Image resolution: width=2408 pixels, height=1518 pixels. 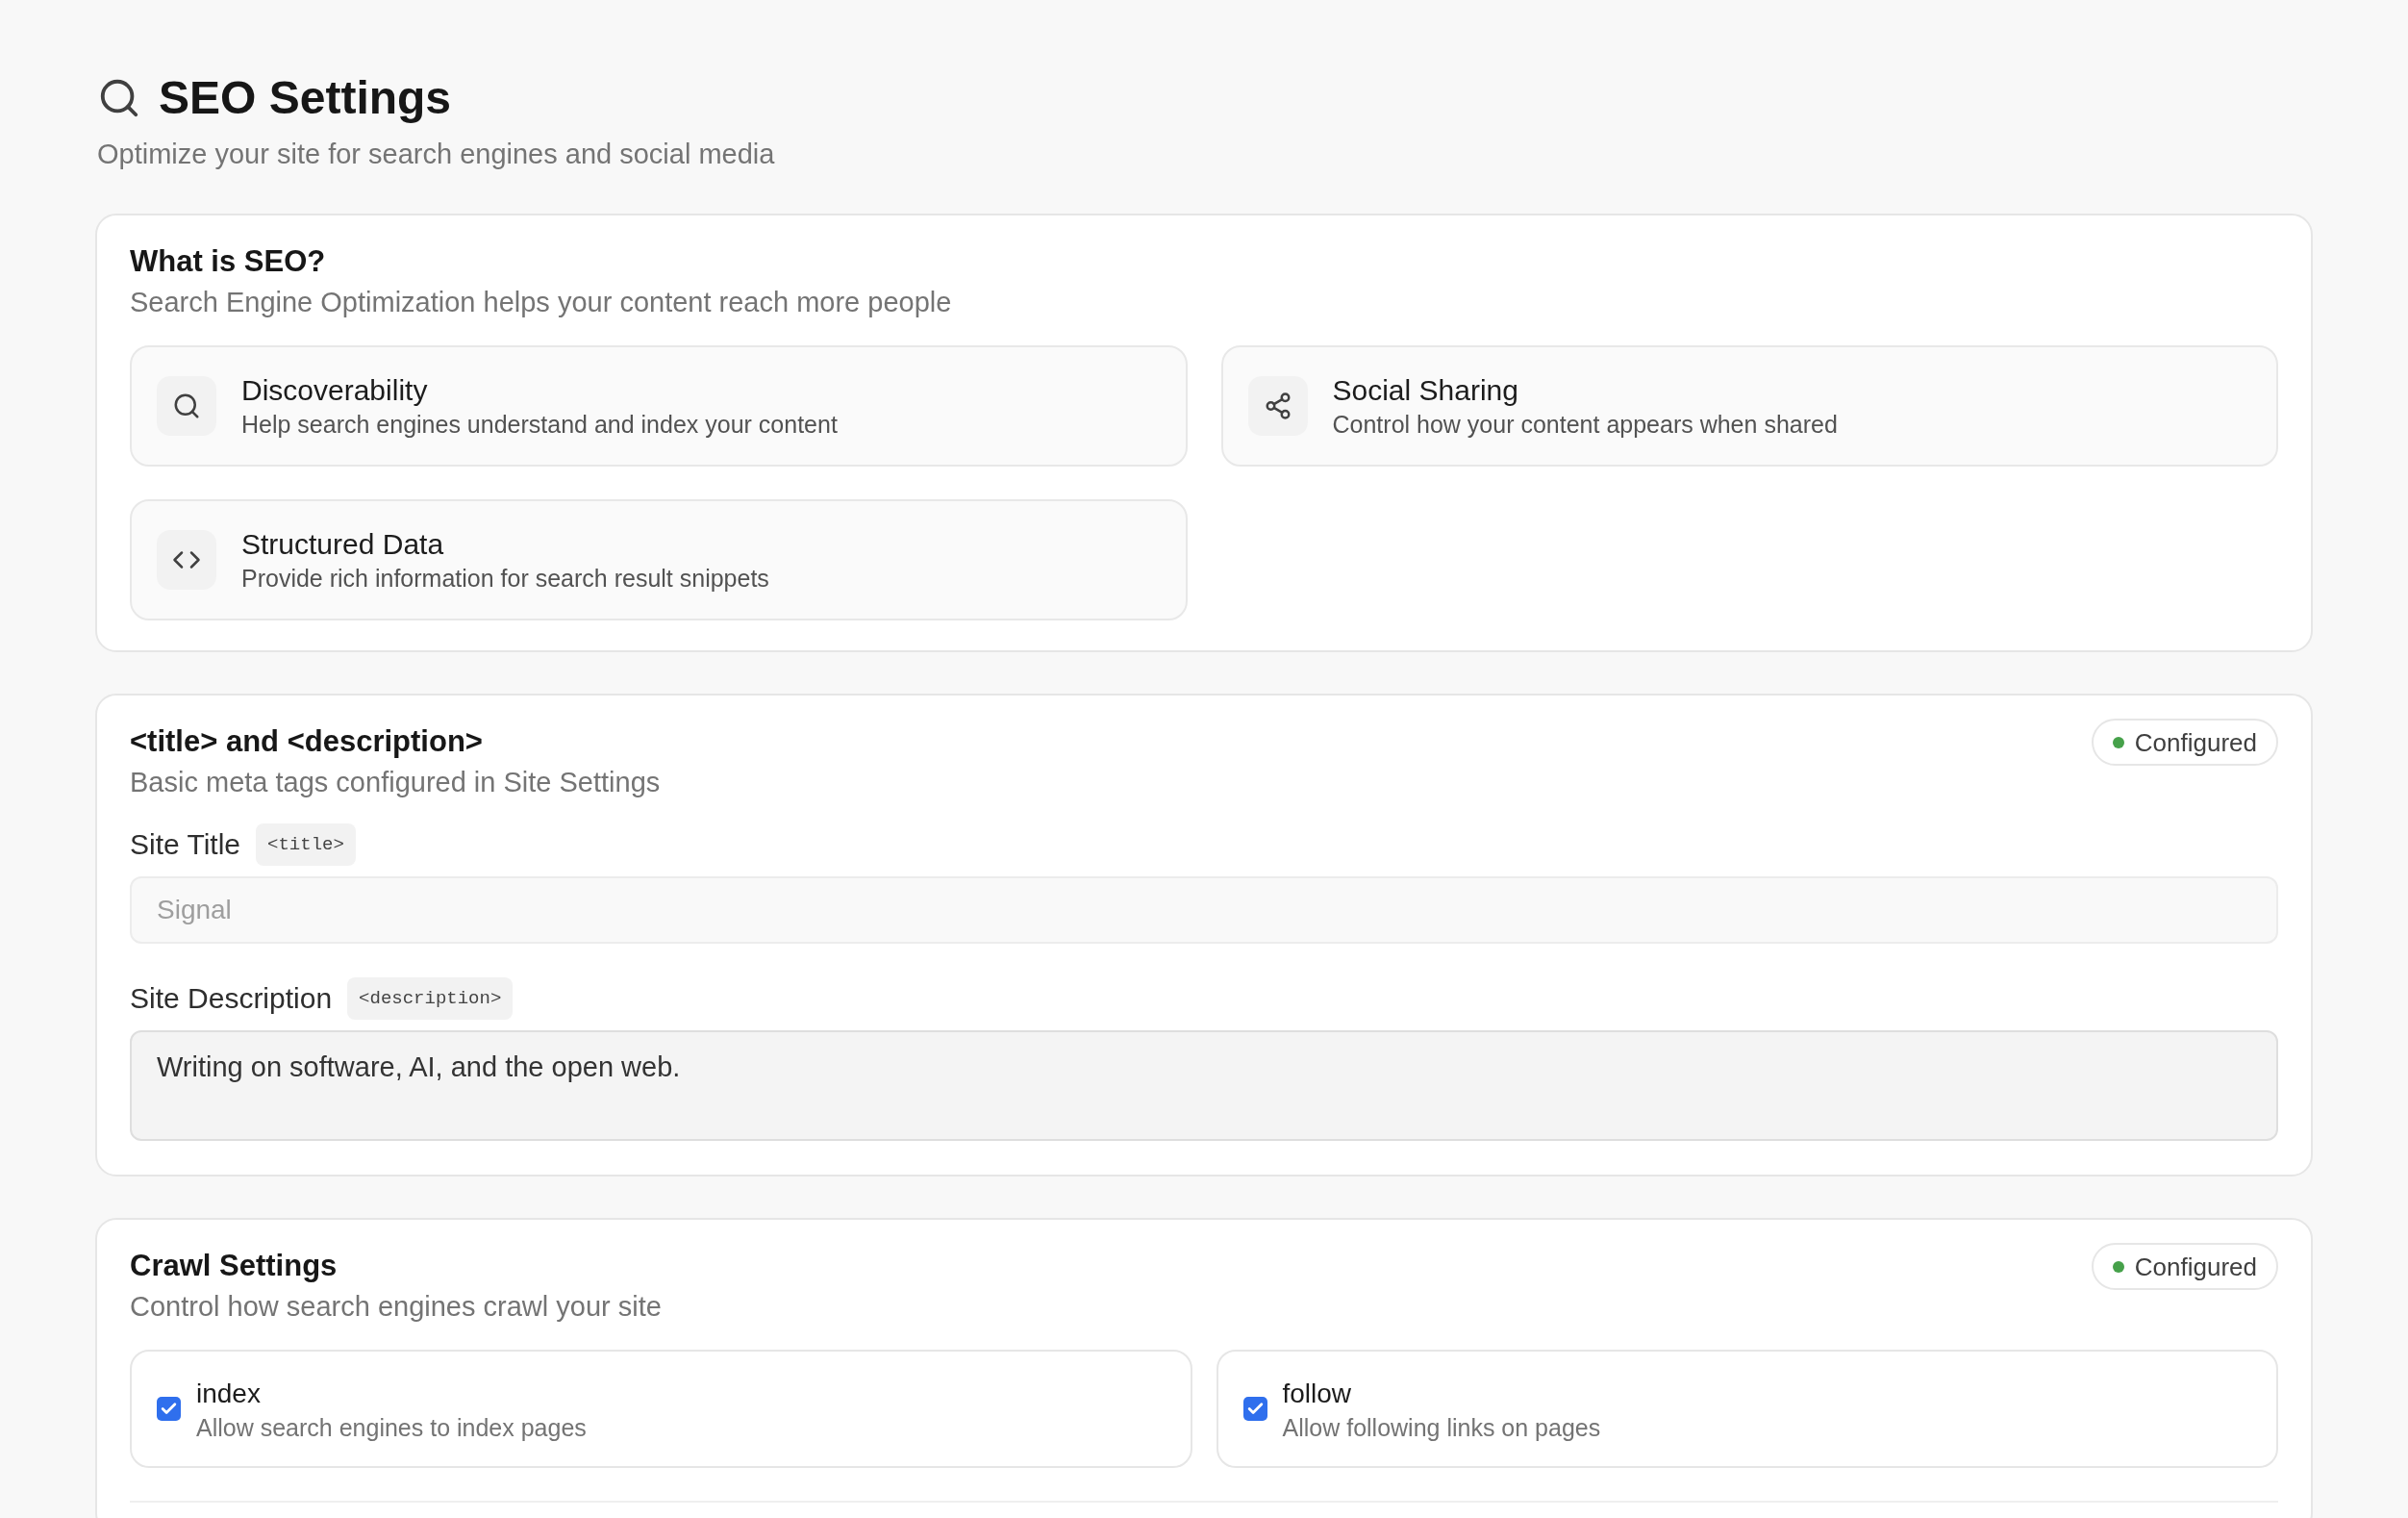 I want to click on field-label: Site Title, so click(x=185, y=844).